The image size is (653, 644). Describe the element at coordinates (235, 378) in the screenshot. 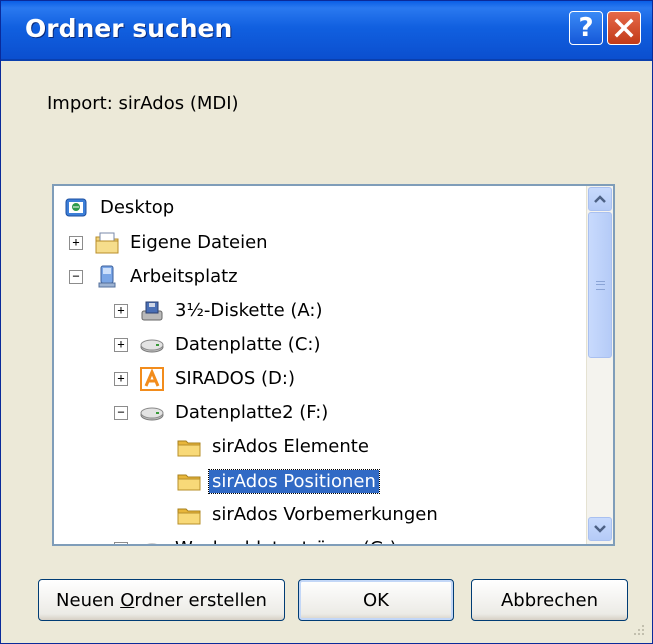

I see `tree-item-label: SIRADOS (D:)` at that location.